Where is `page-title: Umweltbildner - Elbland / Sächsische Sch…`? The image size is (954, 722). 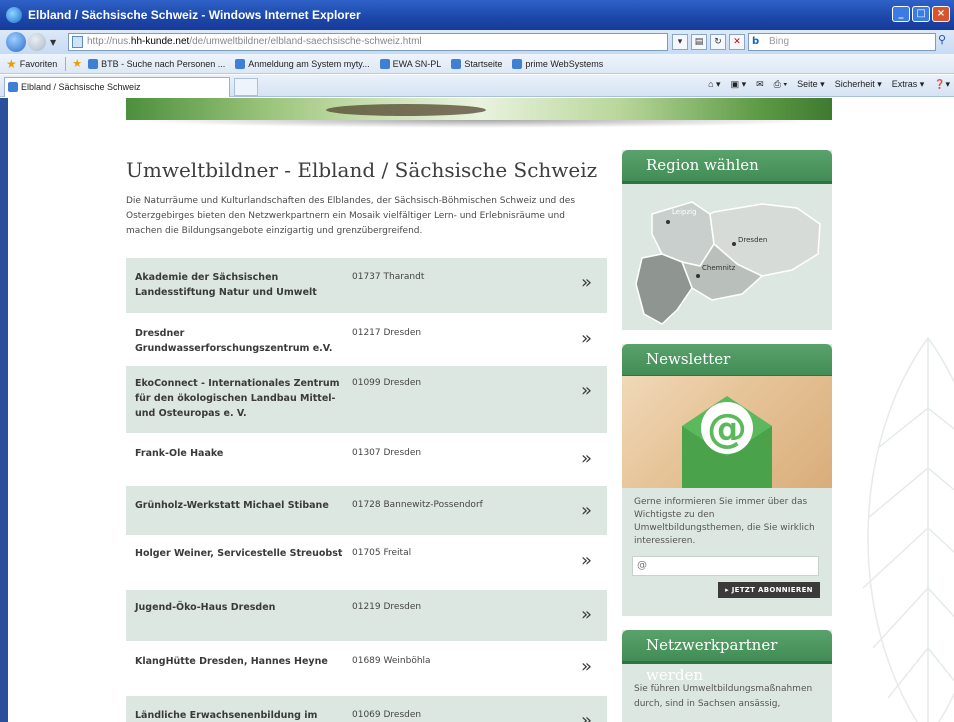
page-title: Umweltbildner - Elbland / Sächsische Sch… is located at coordinates (362, 170).